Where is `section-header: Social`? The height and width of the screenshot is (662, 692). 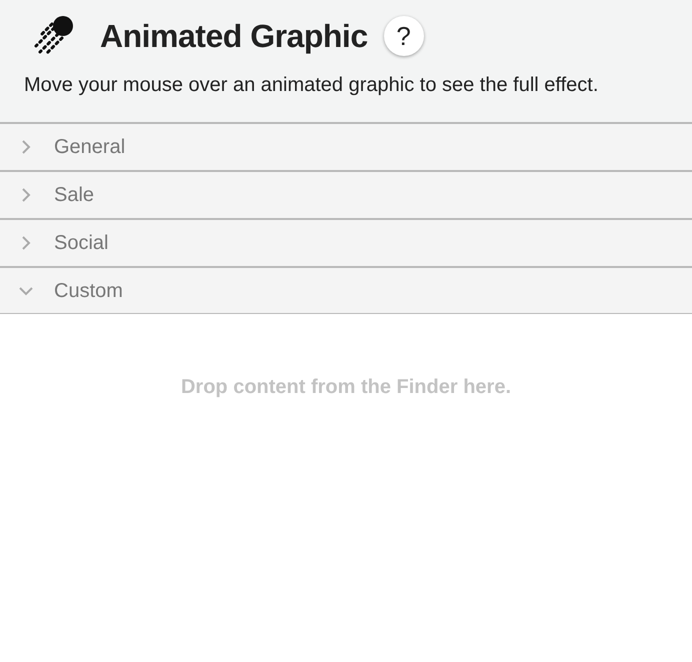
section-header: Social is located at coordinates (346, 242).